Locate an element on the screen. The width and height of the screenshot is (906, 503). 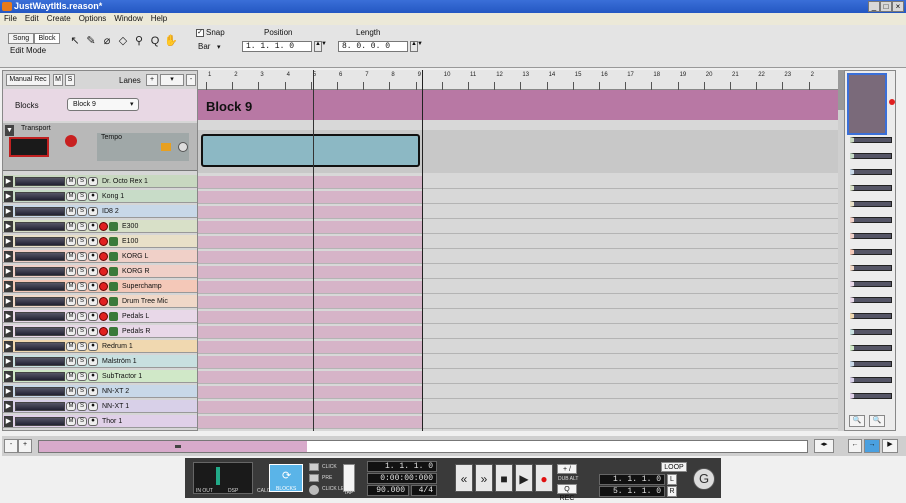
mute-tool-icon: ⚲ is located at coordinates (139, 41).